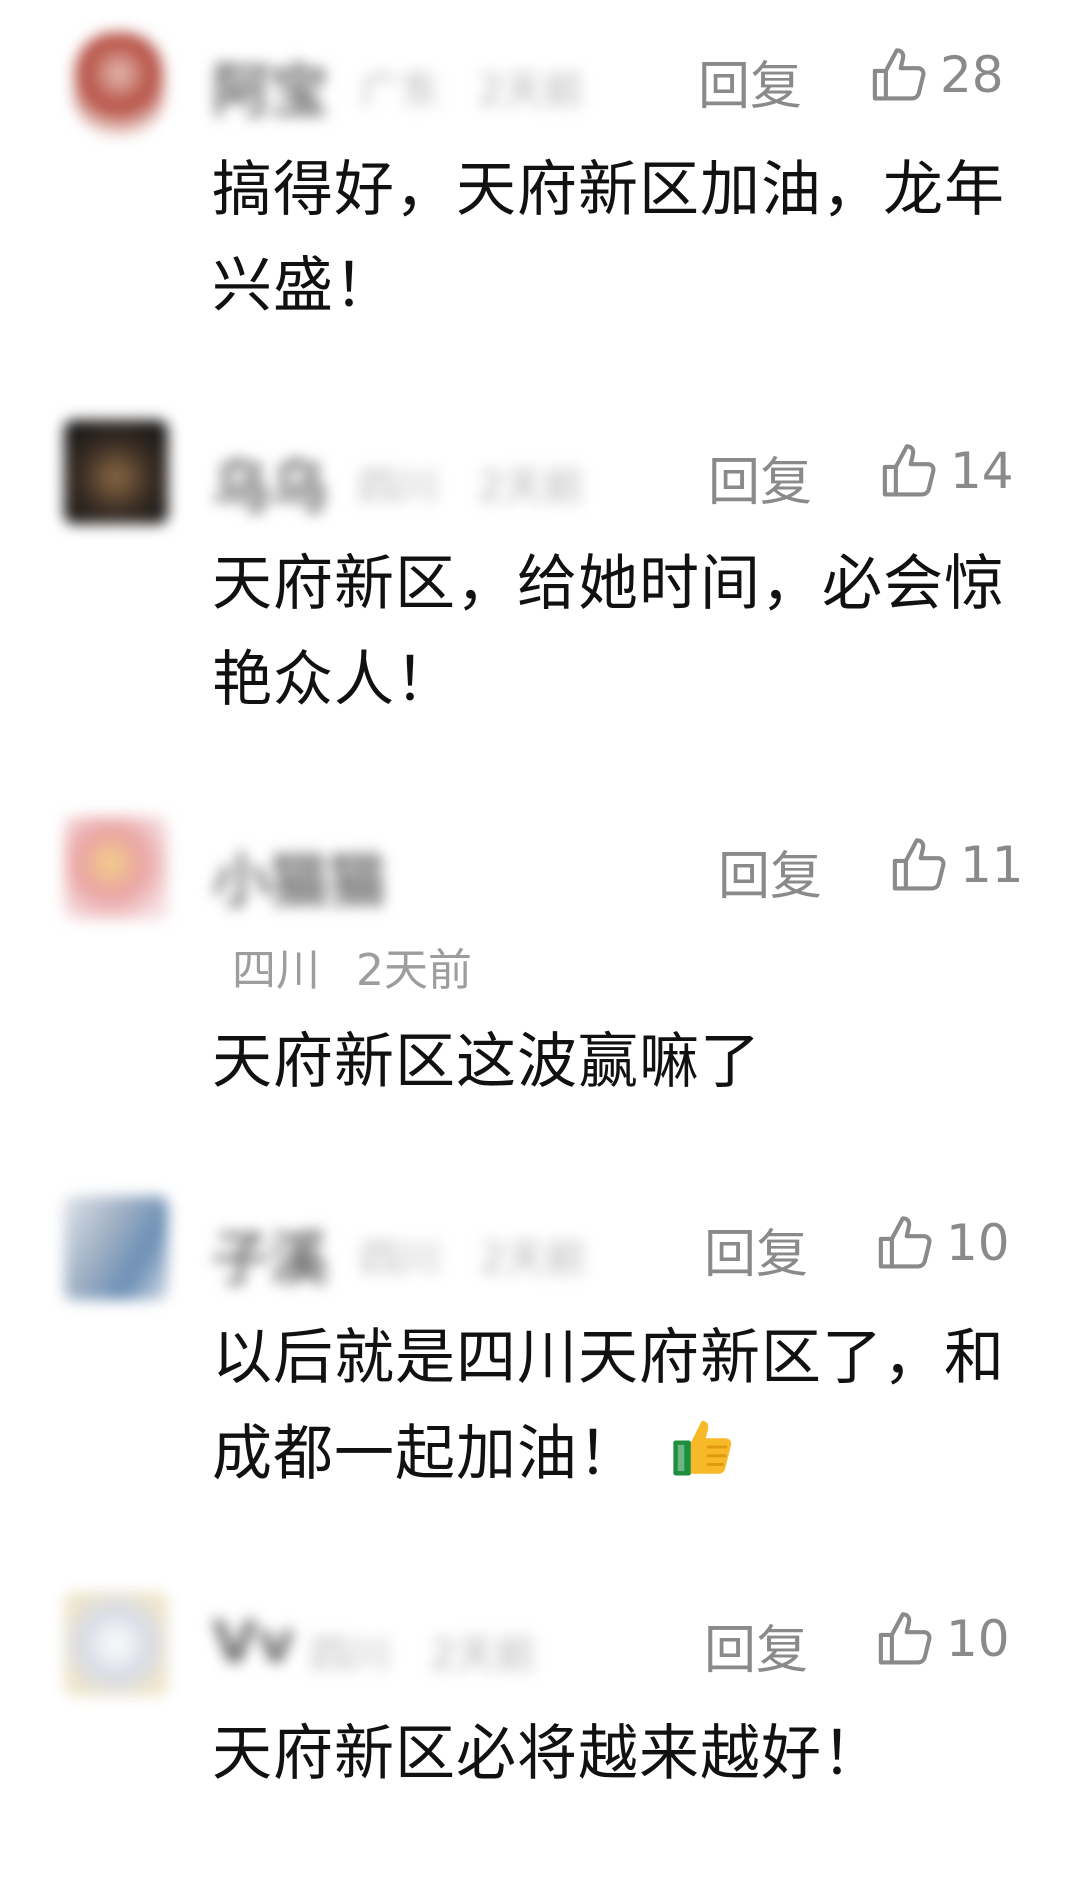 This screenshot has width=1080, height=1884. What do you see at coordinates (270, 482) in the screenshot?
I see `username: 乌乌` at bounding box center [270, 482].